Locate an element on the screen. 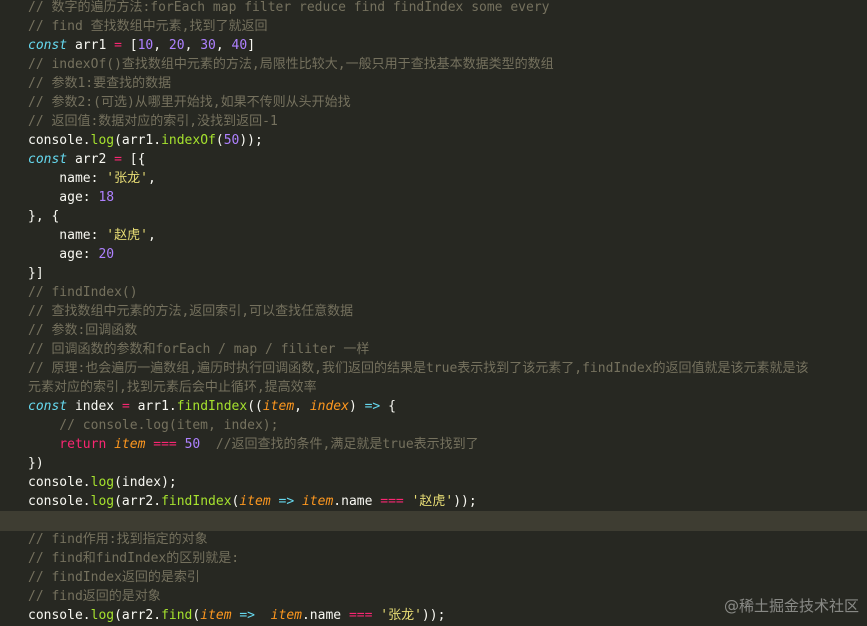 This screenshot has height=626, width=867. code-line: // 参数1:要查找的数据 is located at coordinates (99, 83).